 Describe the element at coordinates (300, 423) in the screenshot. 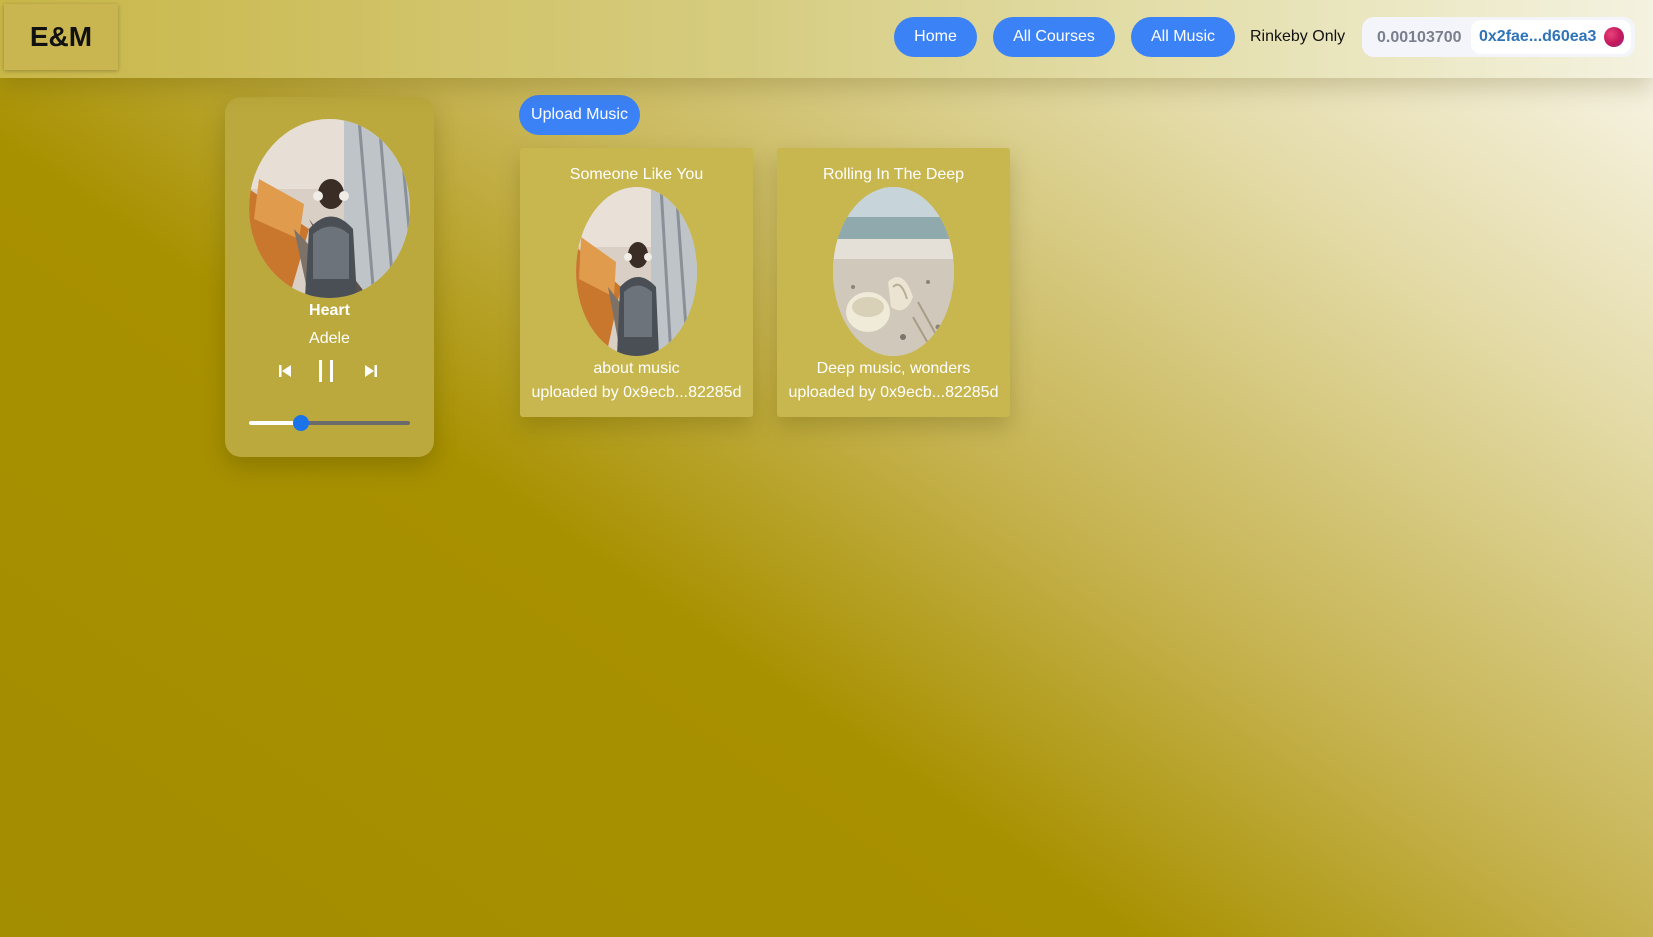

I see `slider-thumb` at that location.